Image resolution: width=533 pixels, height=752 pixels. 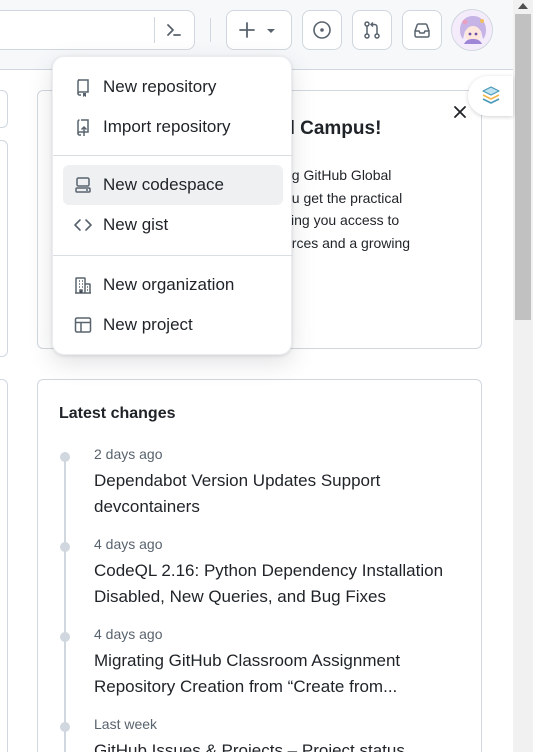 I want to click on repo-push-icon, so click(x=83, y=127).